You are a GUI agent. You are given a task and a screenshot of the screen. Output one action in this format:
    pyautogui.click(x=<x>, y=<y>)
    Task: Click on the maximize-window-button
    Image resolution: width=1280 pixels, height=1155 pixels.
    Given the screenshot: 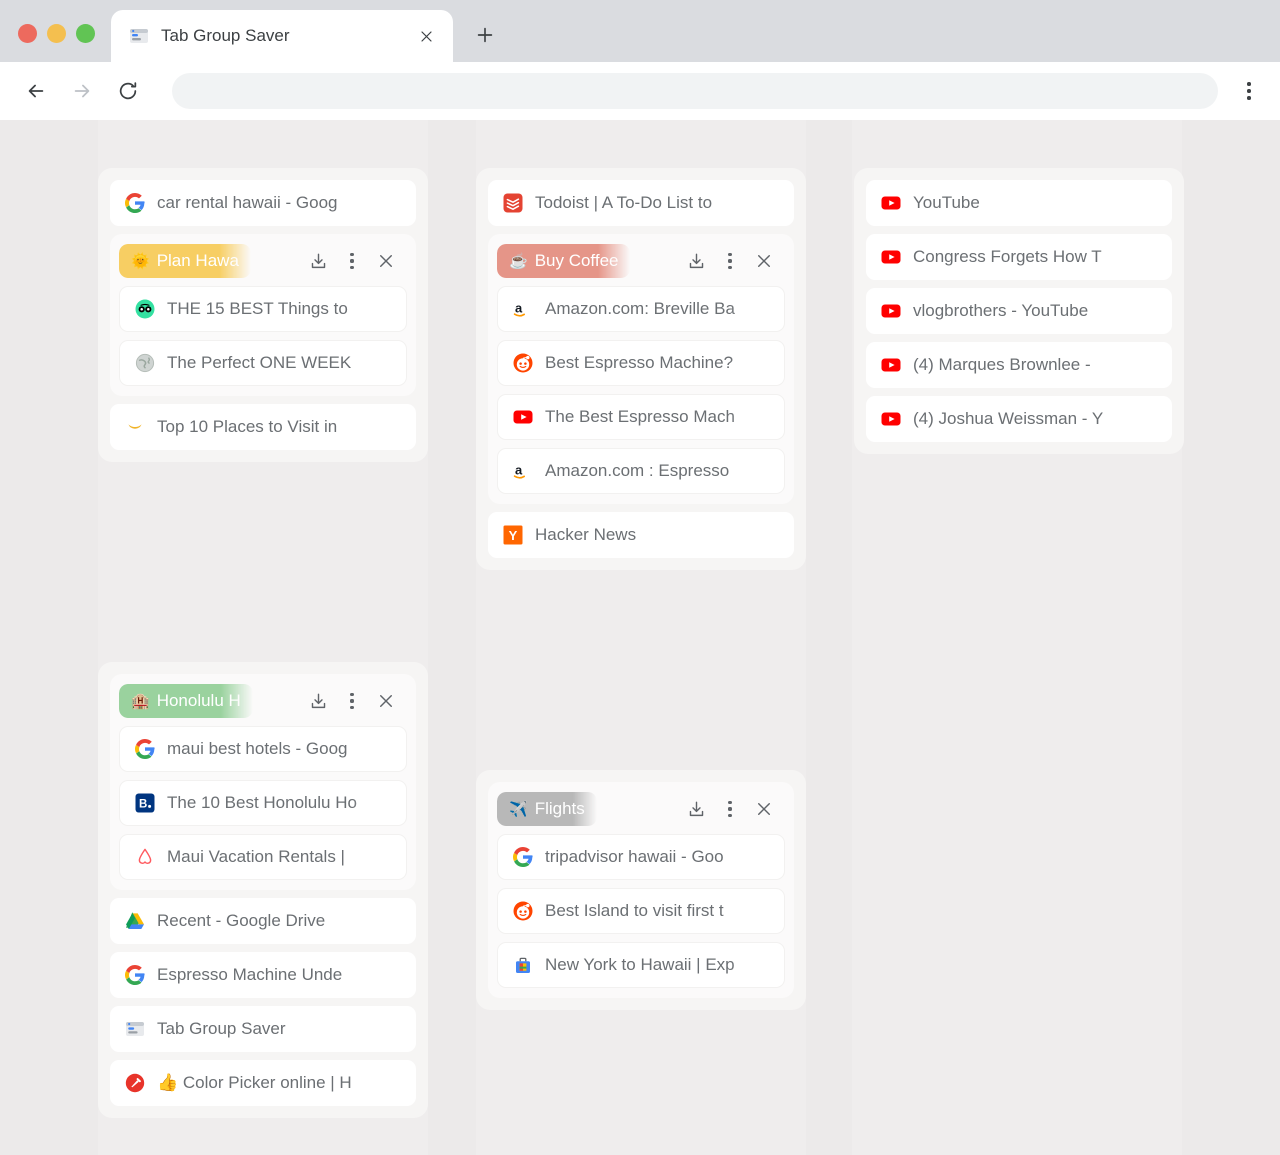 What is the action you would take?
    pyautogui.click(x=85, y=33)
    